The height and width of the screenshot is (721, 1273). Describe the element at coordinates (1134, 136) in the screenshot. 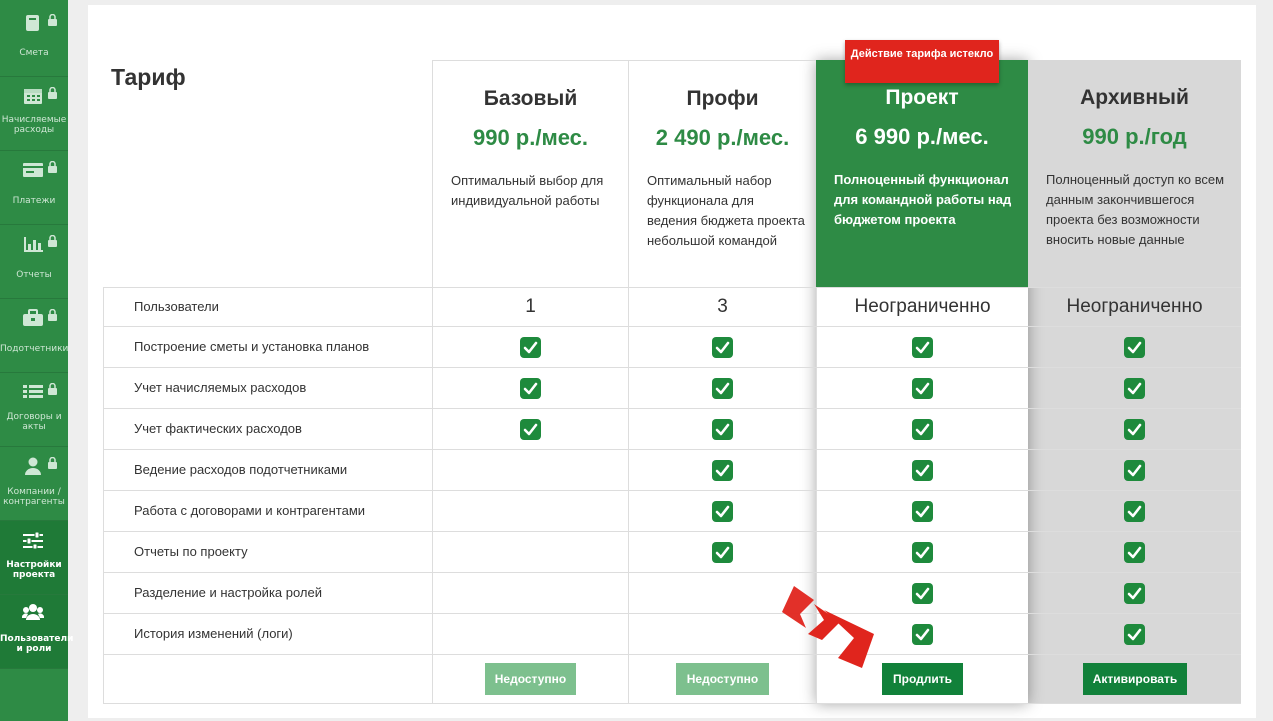

I see `plan-price: 990 р./год` at that location.